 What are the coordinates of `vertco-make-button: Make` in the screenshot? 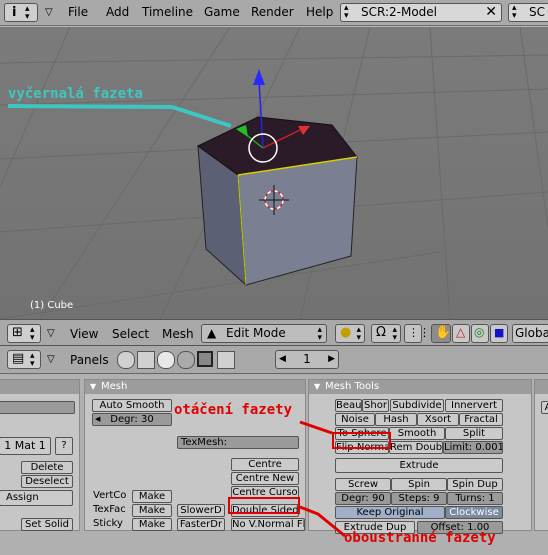 It's located at (152, 496).